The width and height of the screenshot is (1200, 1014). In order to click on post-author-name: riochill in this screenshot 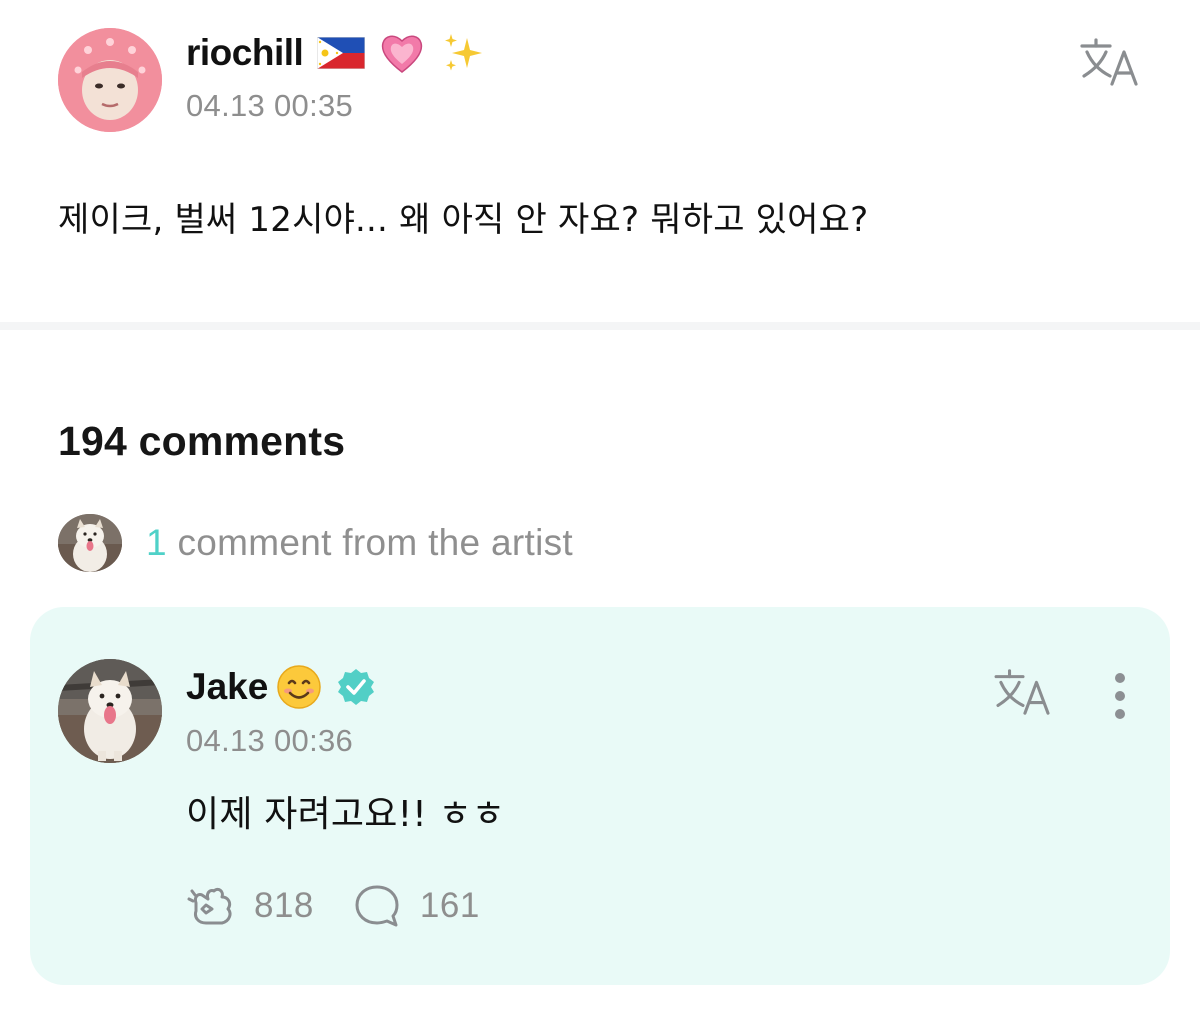, I will do `click(245, 53)`.